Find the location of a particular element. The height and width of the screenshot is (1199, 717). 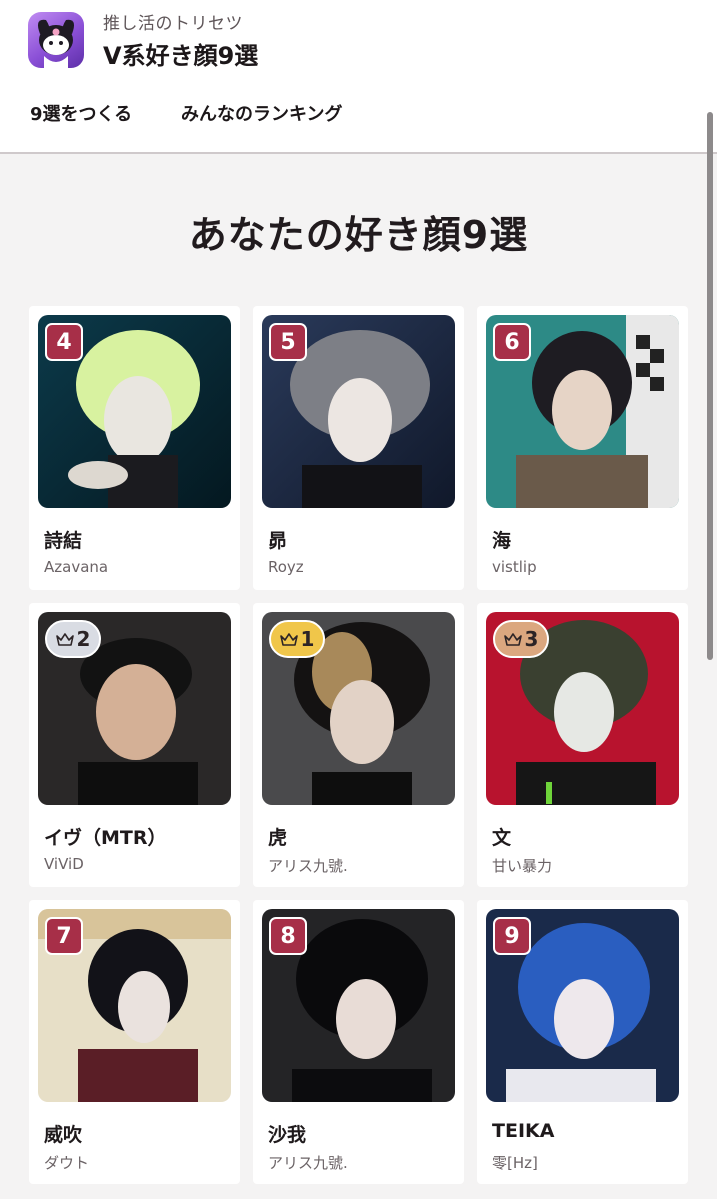

artist-card: 4 詩結 Azavana is located at coordinates (134, 448).